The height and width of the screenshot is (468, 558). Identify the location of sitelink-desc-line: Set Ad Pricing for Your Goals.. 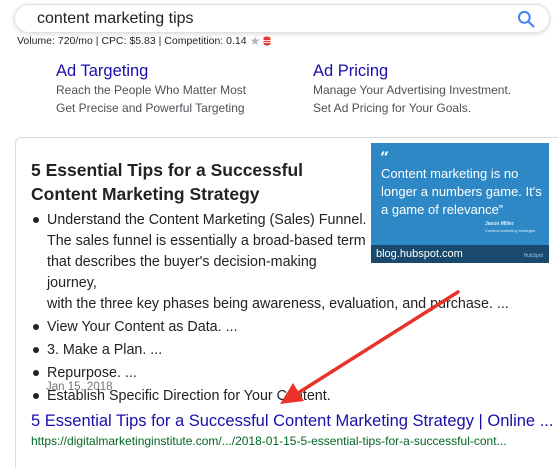
(392, 108).